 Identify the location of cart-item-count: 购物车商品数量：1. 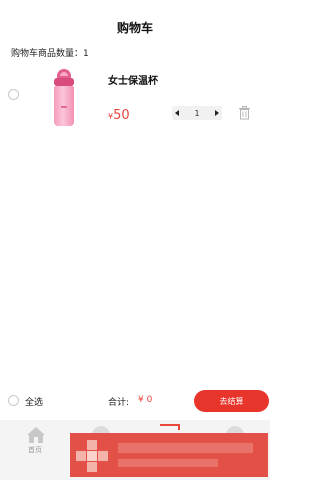
(50, 52).